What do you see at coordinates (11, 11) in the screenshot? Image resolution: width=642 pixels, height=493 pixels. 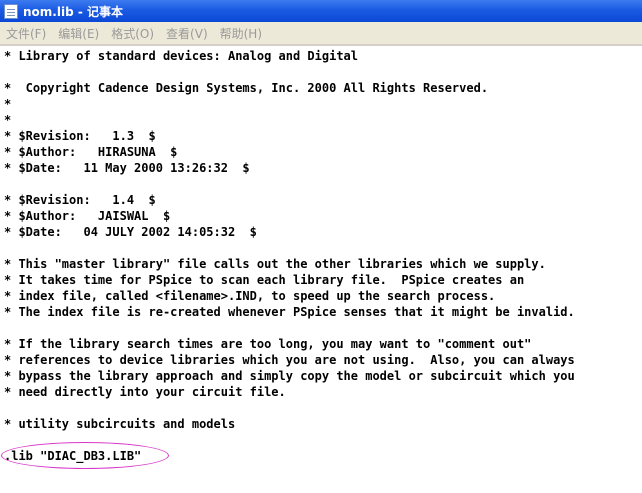 I see `notepad-icon` at bounding box center [11, 11].